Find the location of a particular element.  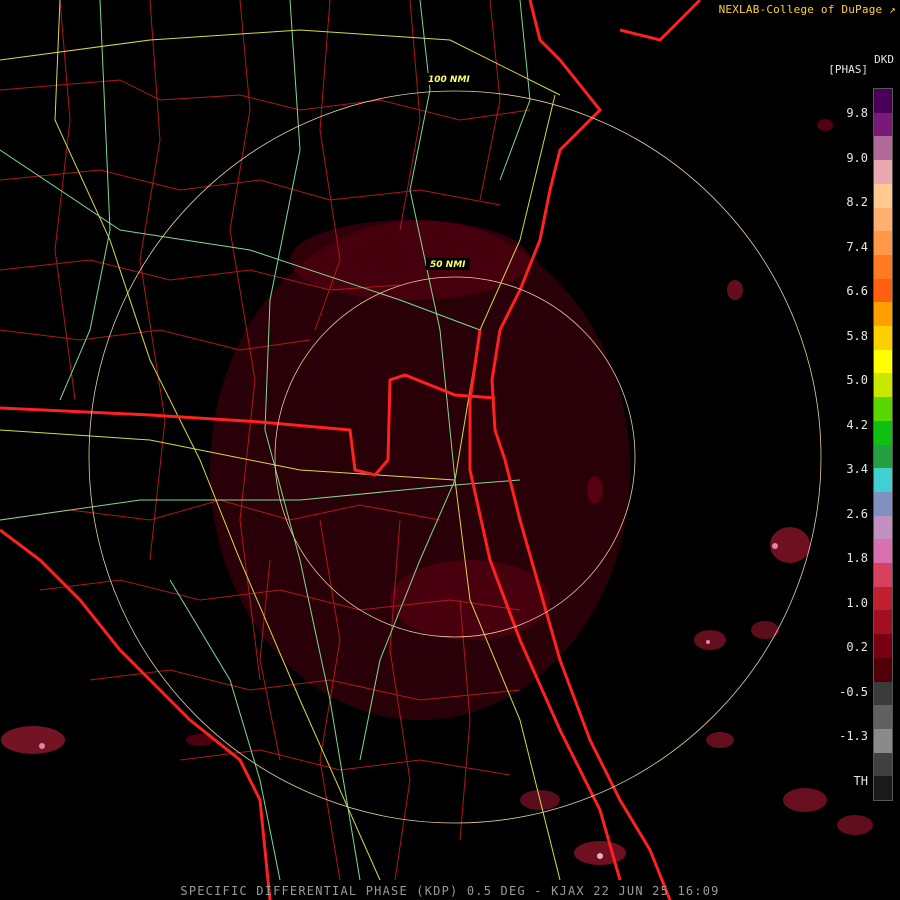

credit-text: NEXLAB-College of DuPage is located at coordinates (800, 9).